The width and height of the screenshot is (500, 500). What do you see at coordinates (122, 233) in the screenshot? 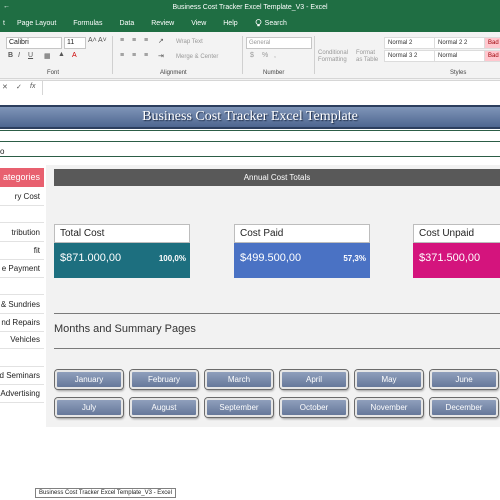
I see `card-title: Total Cost` at bounding box center [122, 233].